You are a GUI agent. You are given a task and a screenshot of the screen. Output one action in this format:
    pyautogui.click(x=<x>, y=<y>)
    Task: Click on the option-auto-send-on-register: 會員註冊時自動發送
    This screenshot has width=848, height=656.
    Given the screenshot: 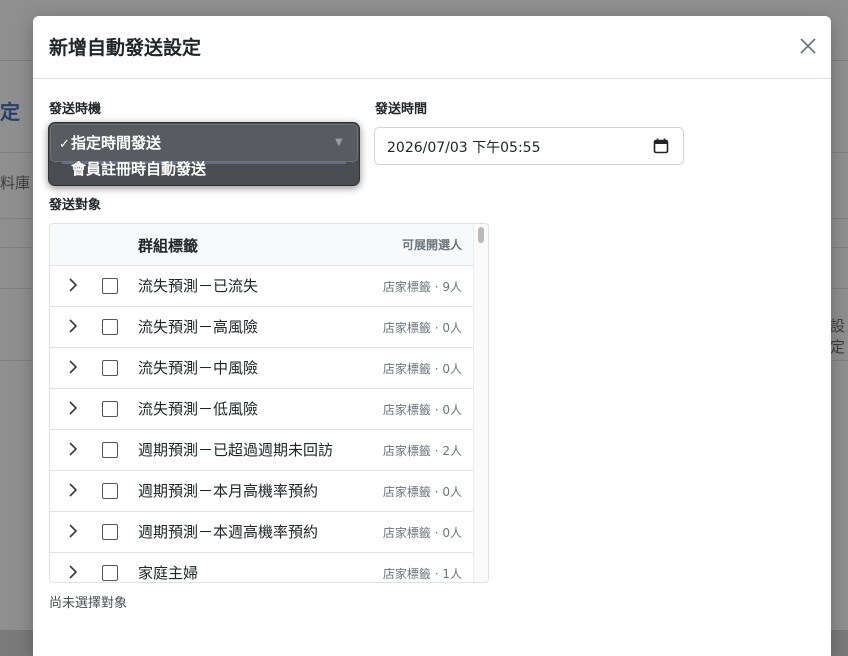 What is the action you would take?
    pyautogui.click(x=138, y=168)
    